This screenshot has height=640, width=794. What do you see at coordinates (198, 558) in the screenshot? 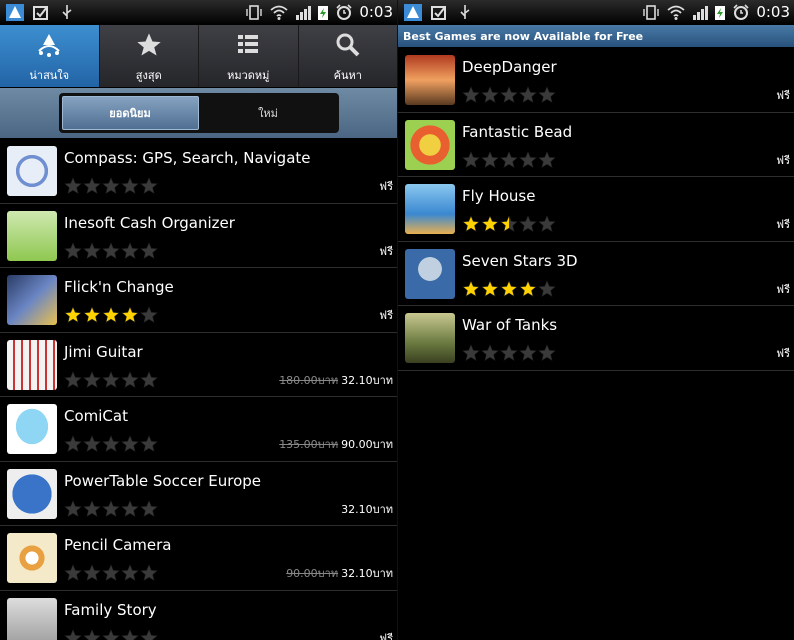
I see `list-item: Pencil Camera 90.00บาท 32.10บาท` at bounding box center [198, 558].